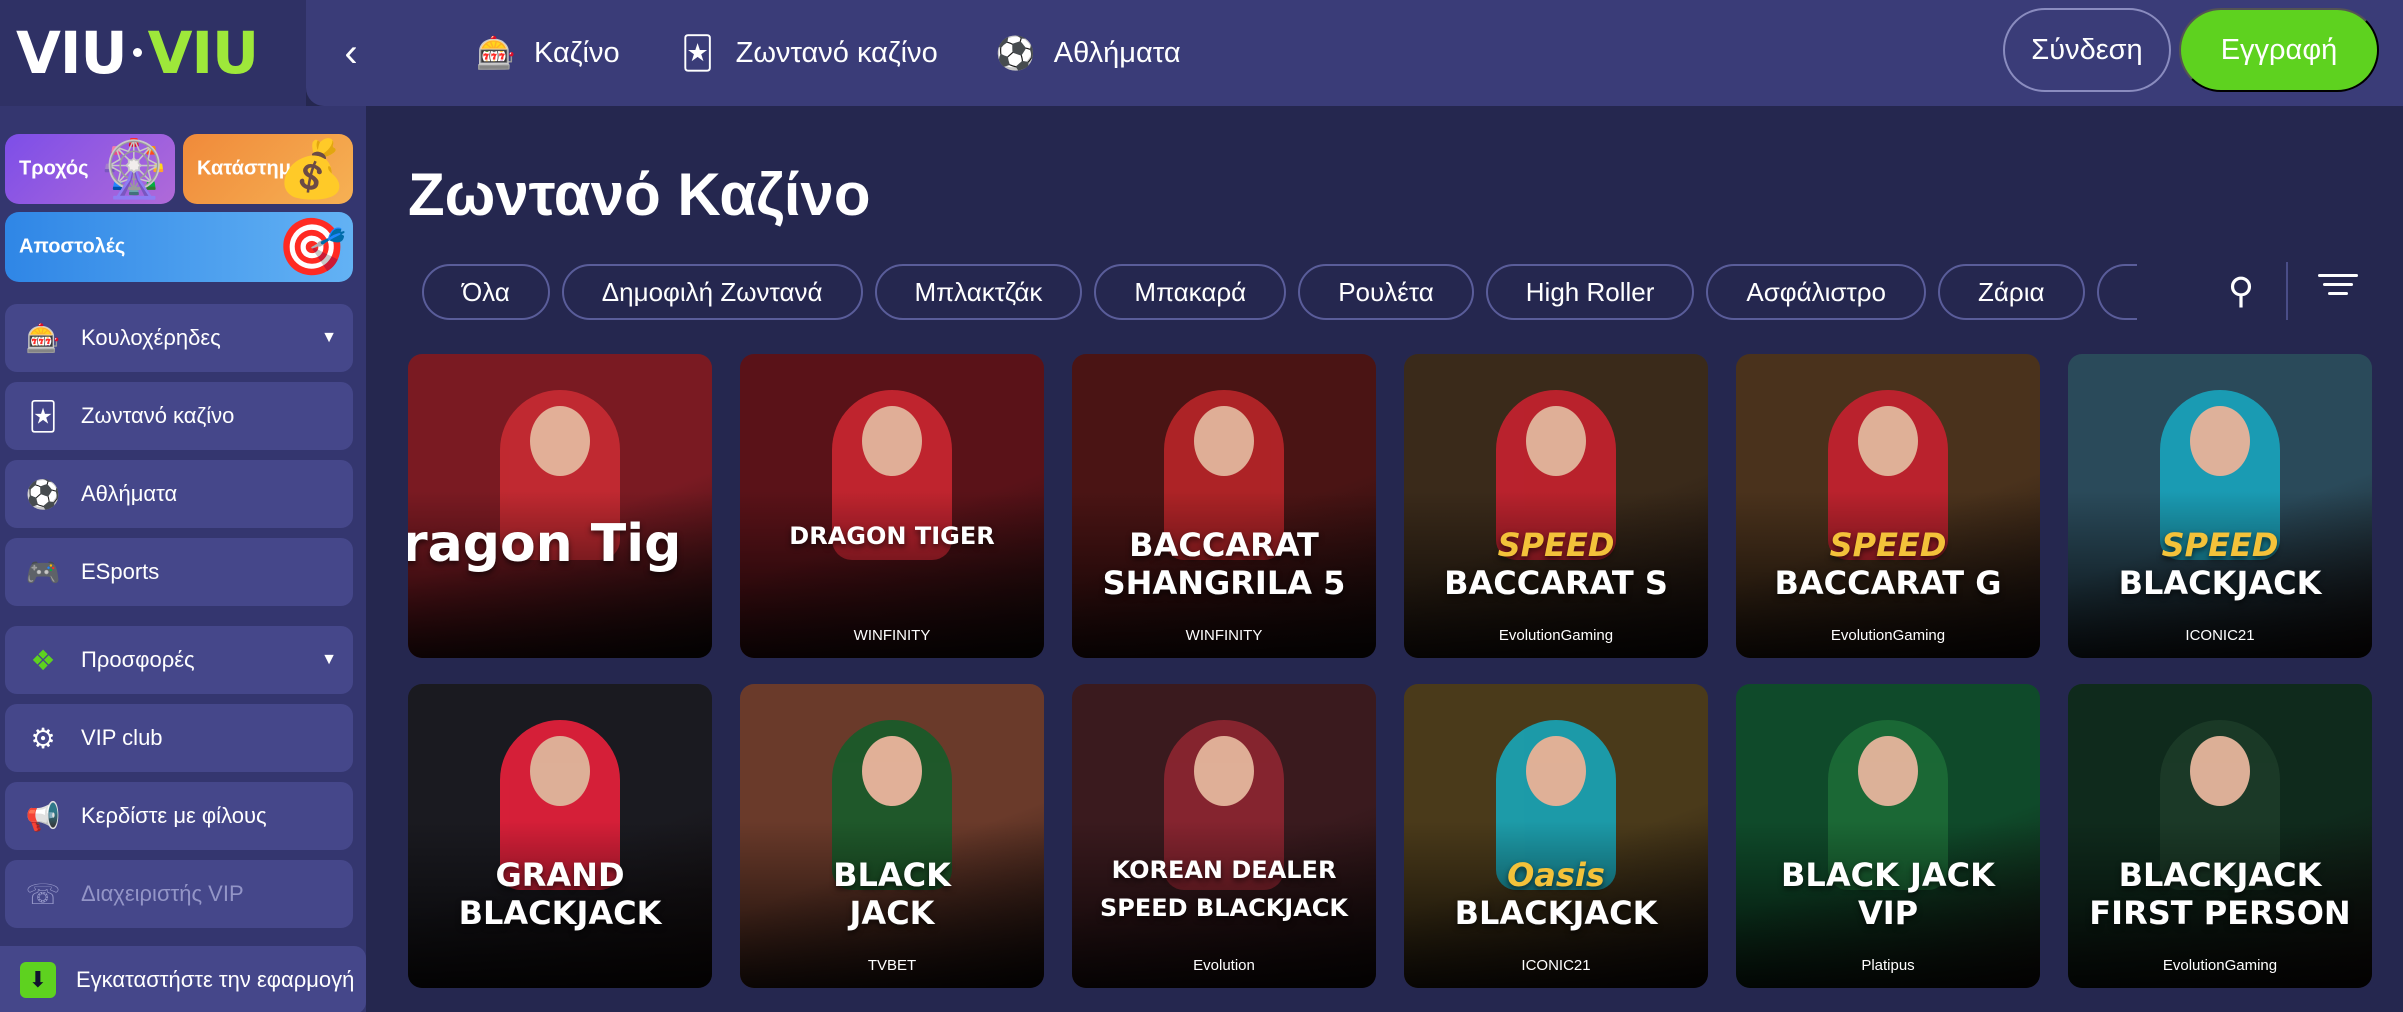 This screenshot has height=1012, width=2403. What do you see at coordinates (978, 292) in the screenshot?
I see `filter-chip-blackjack: Μπλακτζάκ` at bounding box center [978, 292].